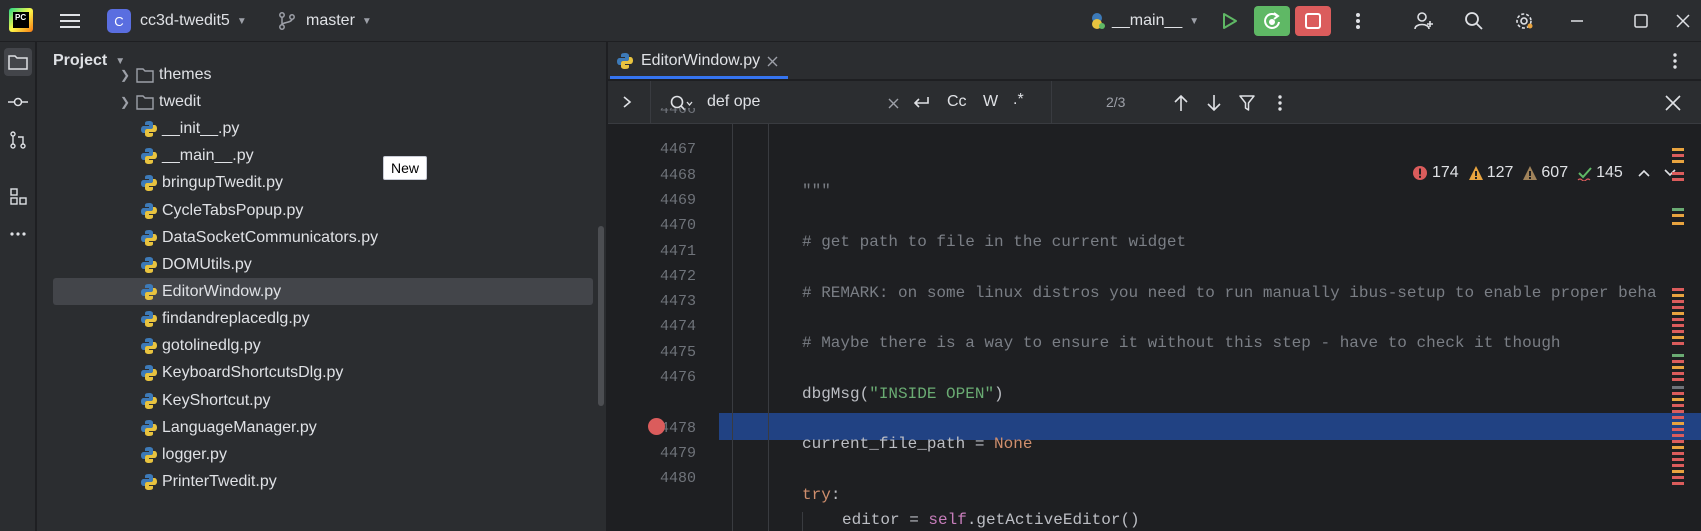 The image size is (1701, 531). I want to click on regex-toggle: .*, so click(1018, 100).